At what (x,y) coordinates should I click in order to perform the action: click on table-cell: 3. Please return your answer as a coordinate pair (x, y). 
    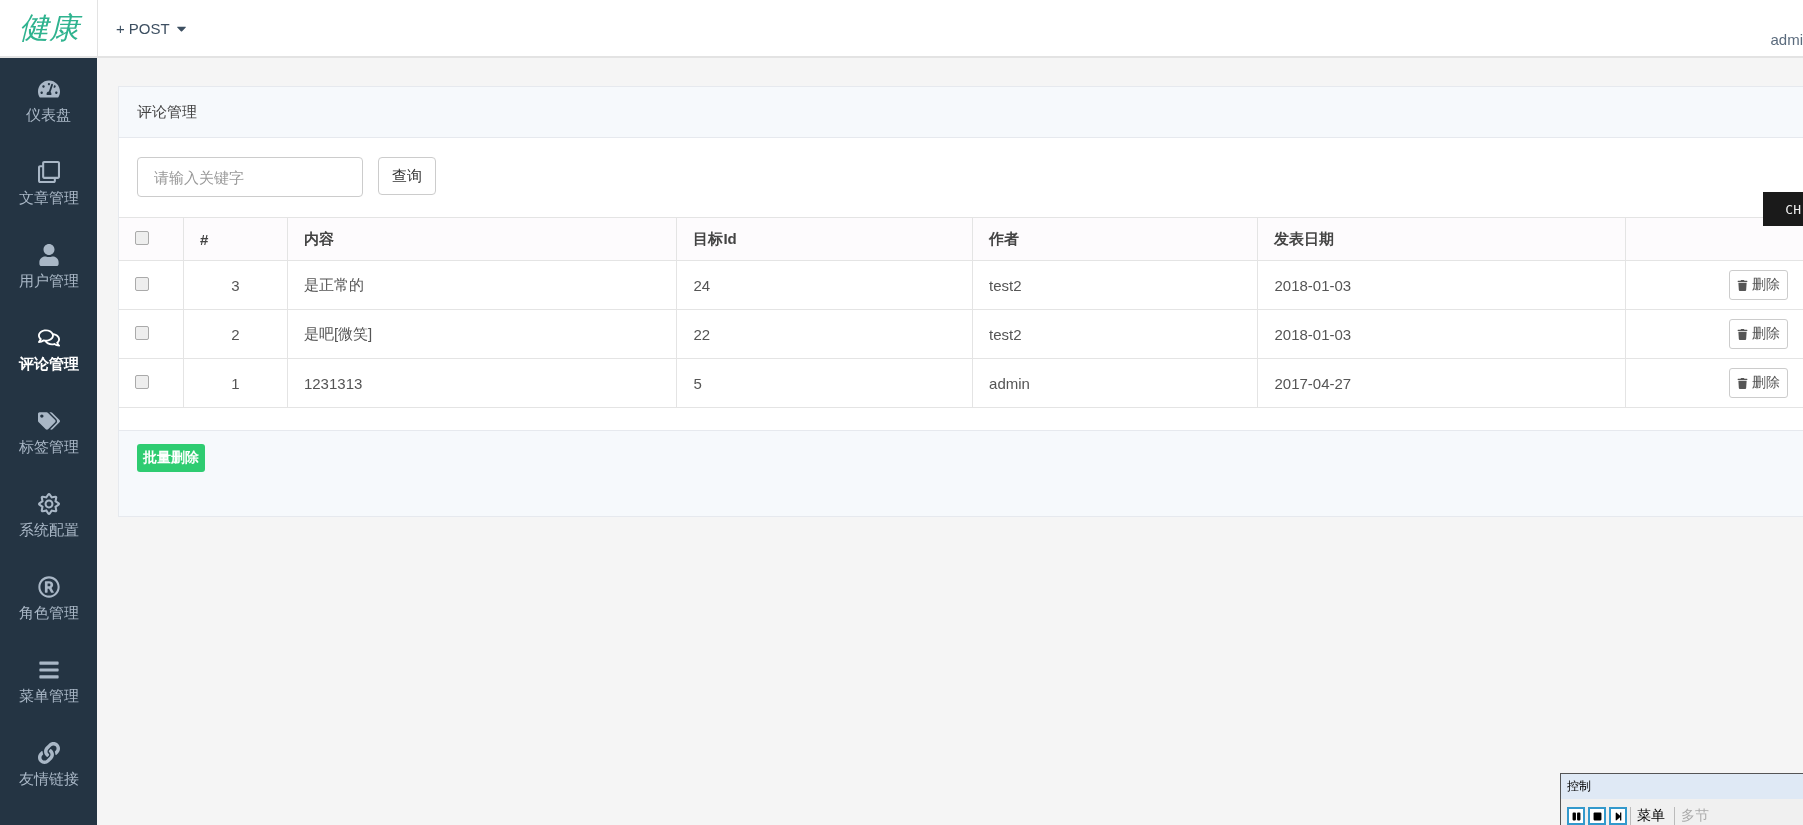
    Looking at the image, I should click on (235, 285).